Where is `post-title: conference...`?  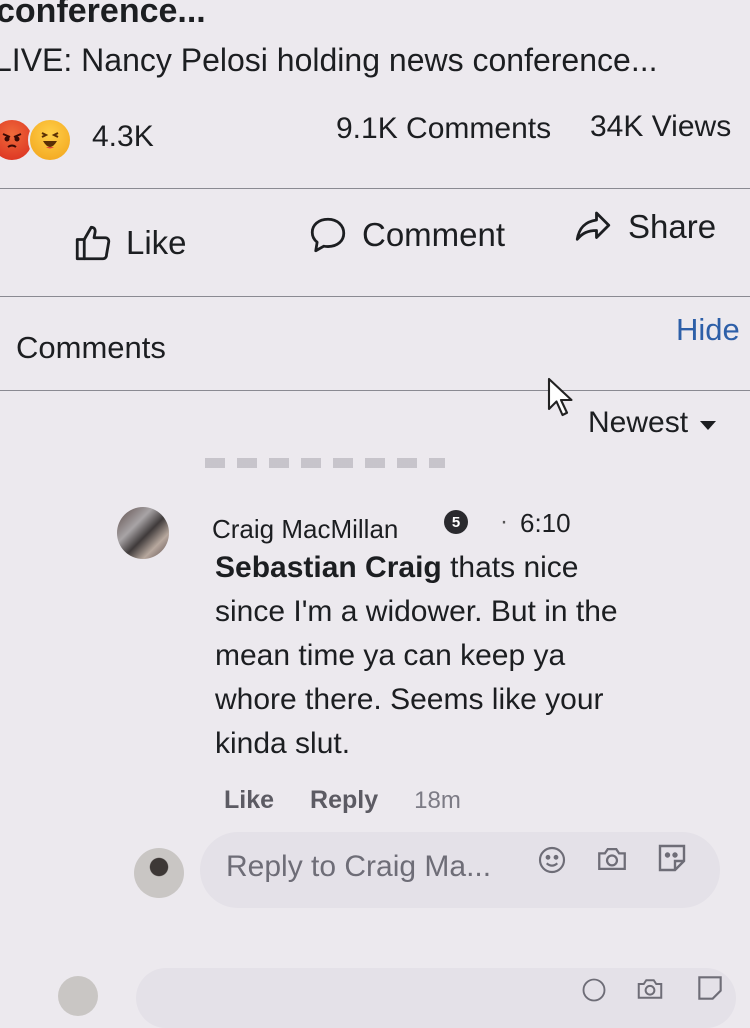
post-title: conference... is located at coordinates (103, 15).